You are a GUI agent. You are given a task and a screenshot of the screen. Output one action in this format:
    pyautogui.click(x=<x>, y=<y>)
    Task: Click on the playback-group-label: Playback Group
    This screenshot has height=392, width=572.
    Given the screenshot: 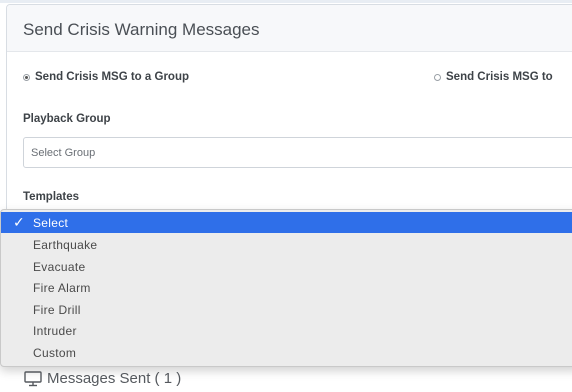 What is the action you would take?
    pyautogui.click(x=67, y=119)
    